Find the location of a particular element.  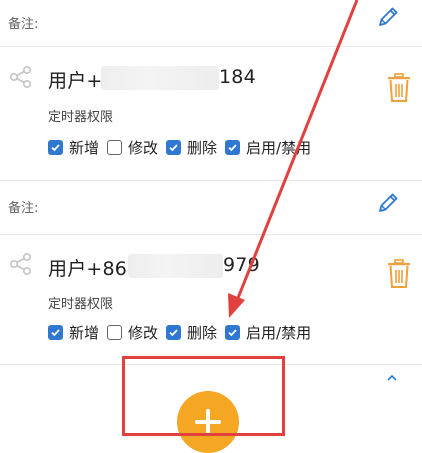

user-name-suffix: 184 is located at coordinates (237, 77).